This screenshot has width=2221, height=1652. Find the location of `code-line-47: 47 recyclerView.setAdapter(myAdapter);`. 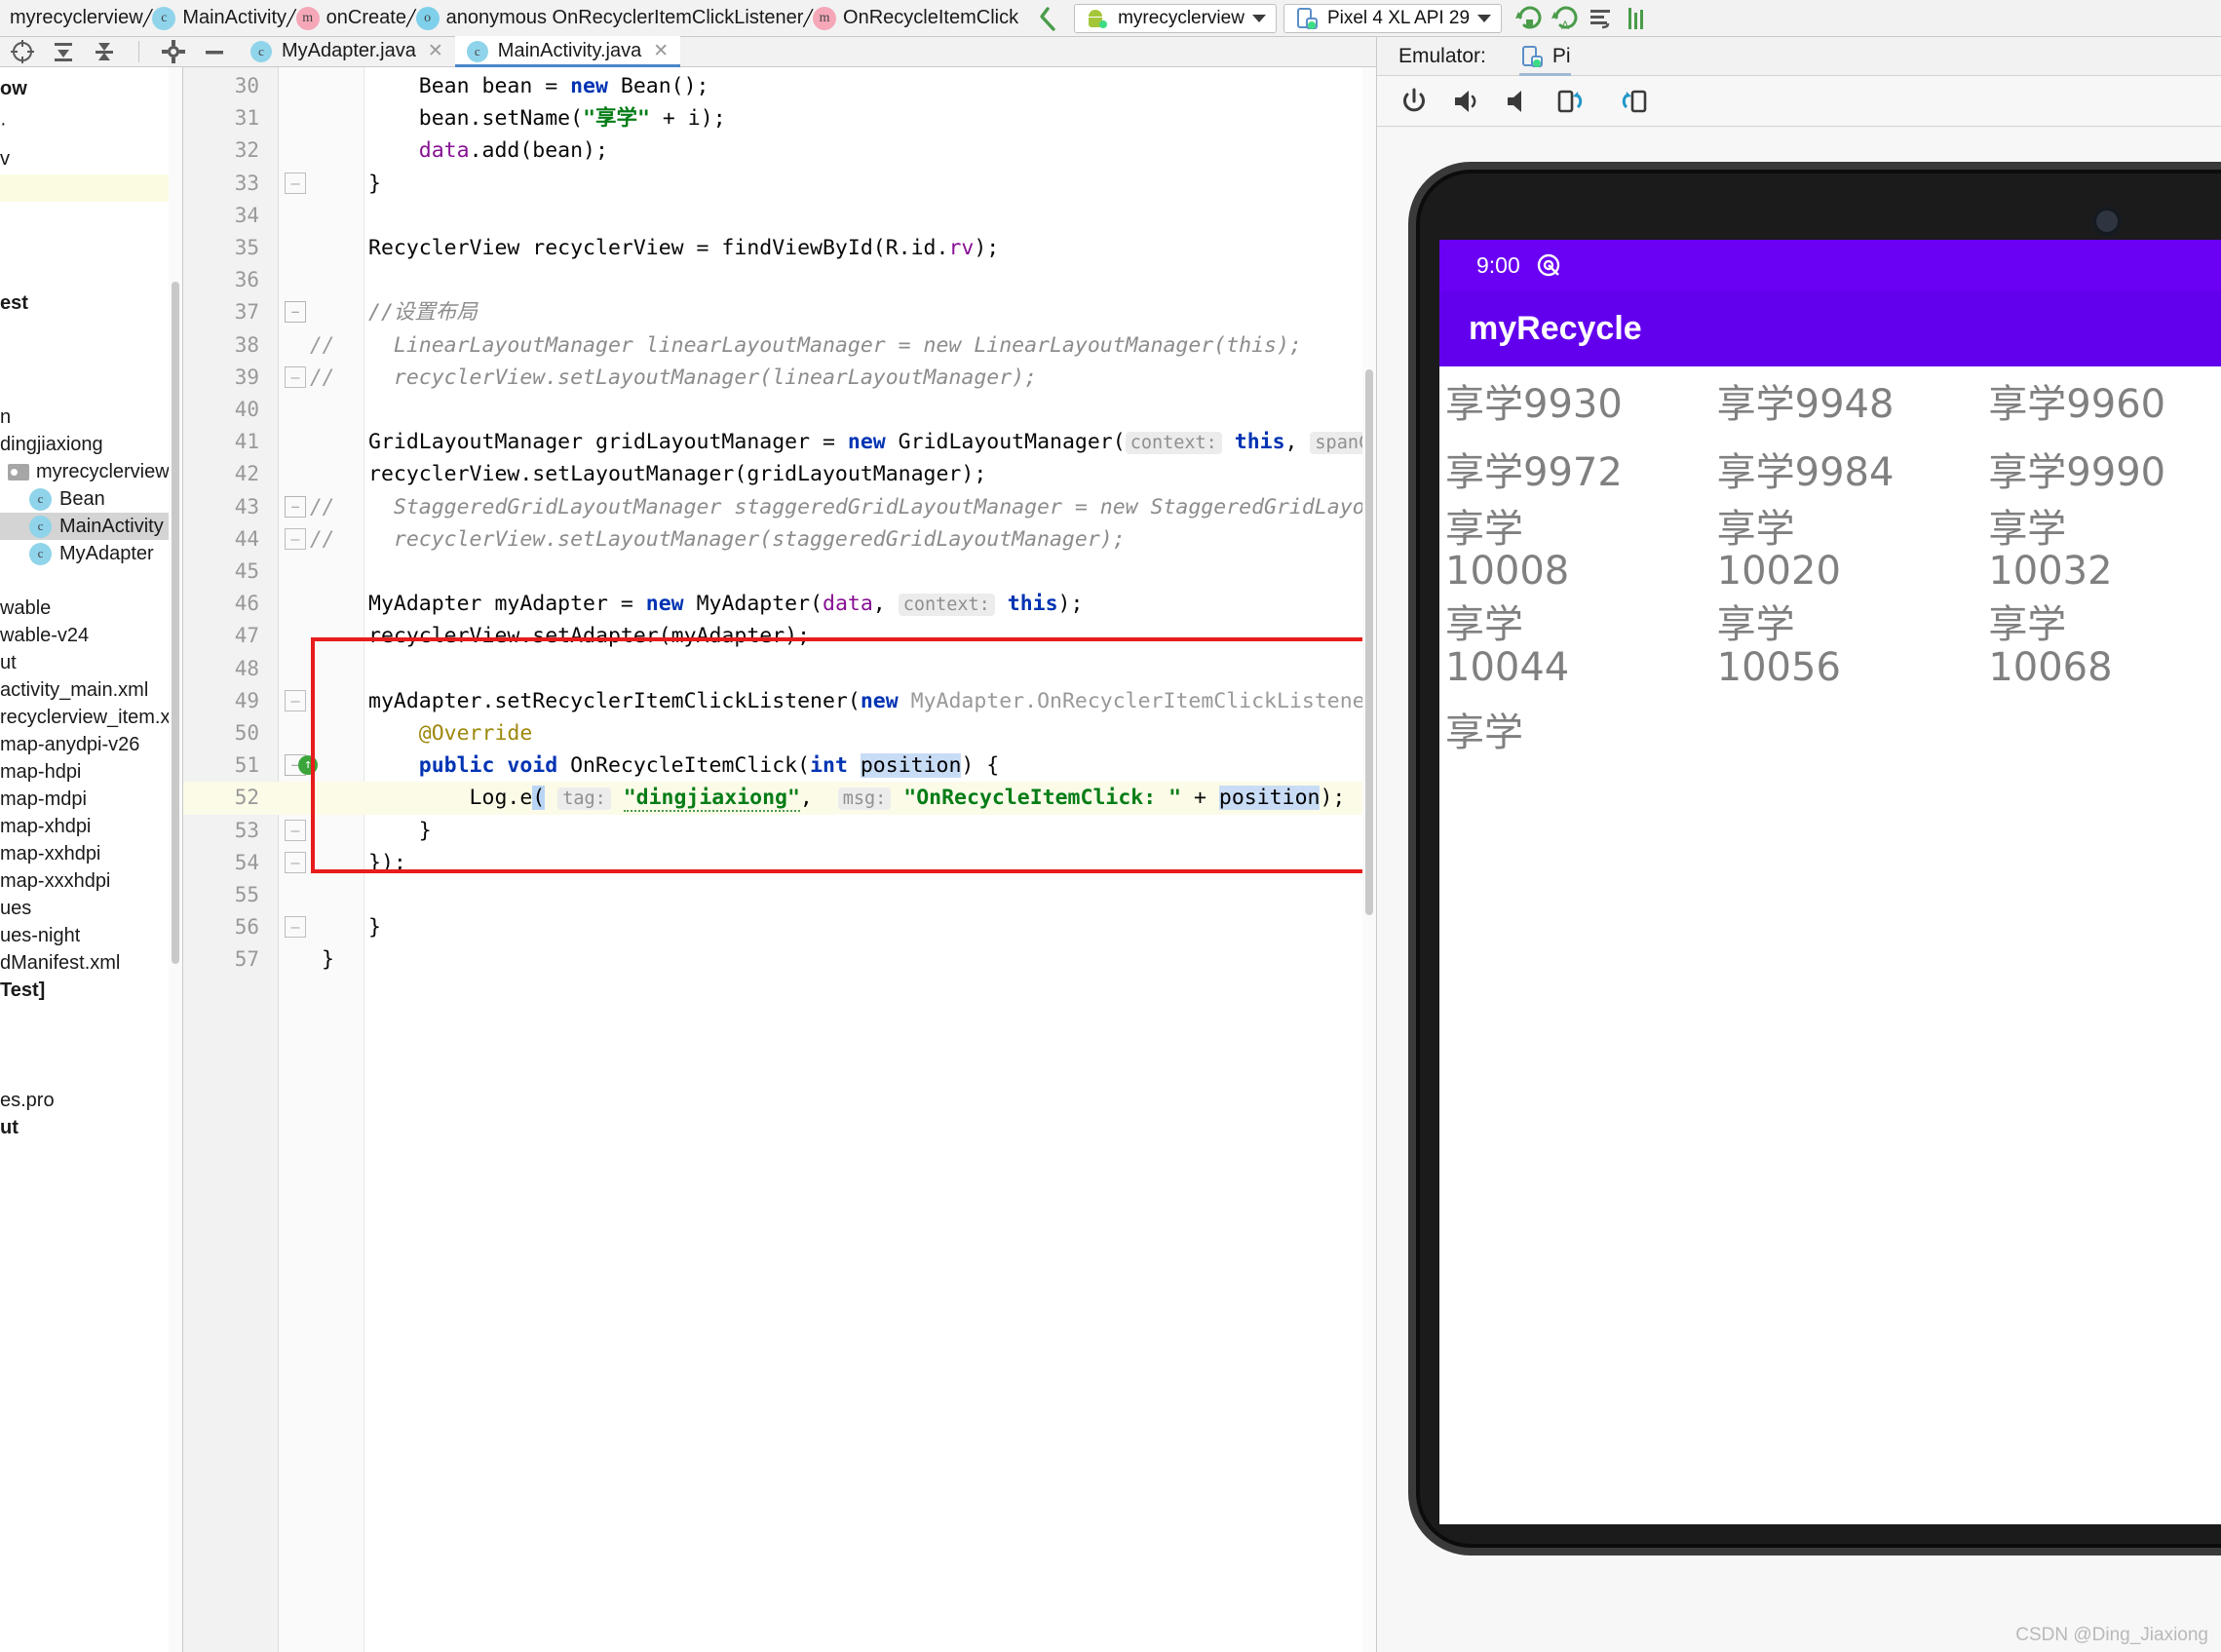

code-line-47: 47 recyclerView.setAdapter(myAdapter); is located at coordinates (780, 636).